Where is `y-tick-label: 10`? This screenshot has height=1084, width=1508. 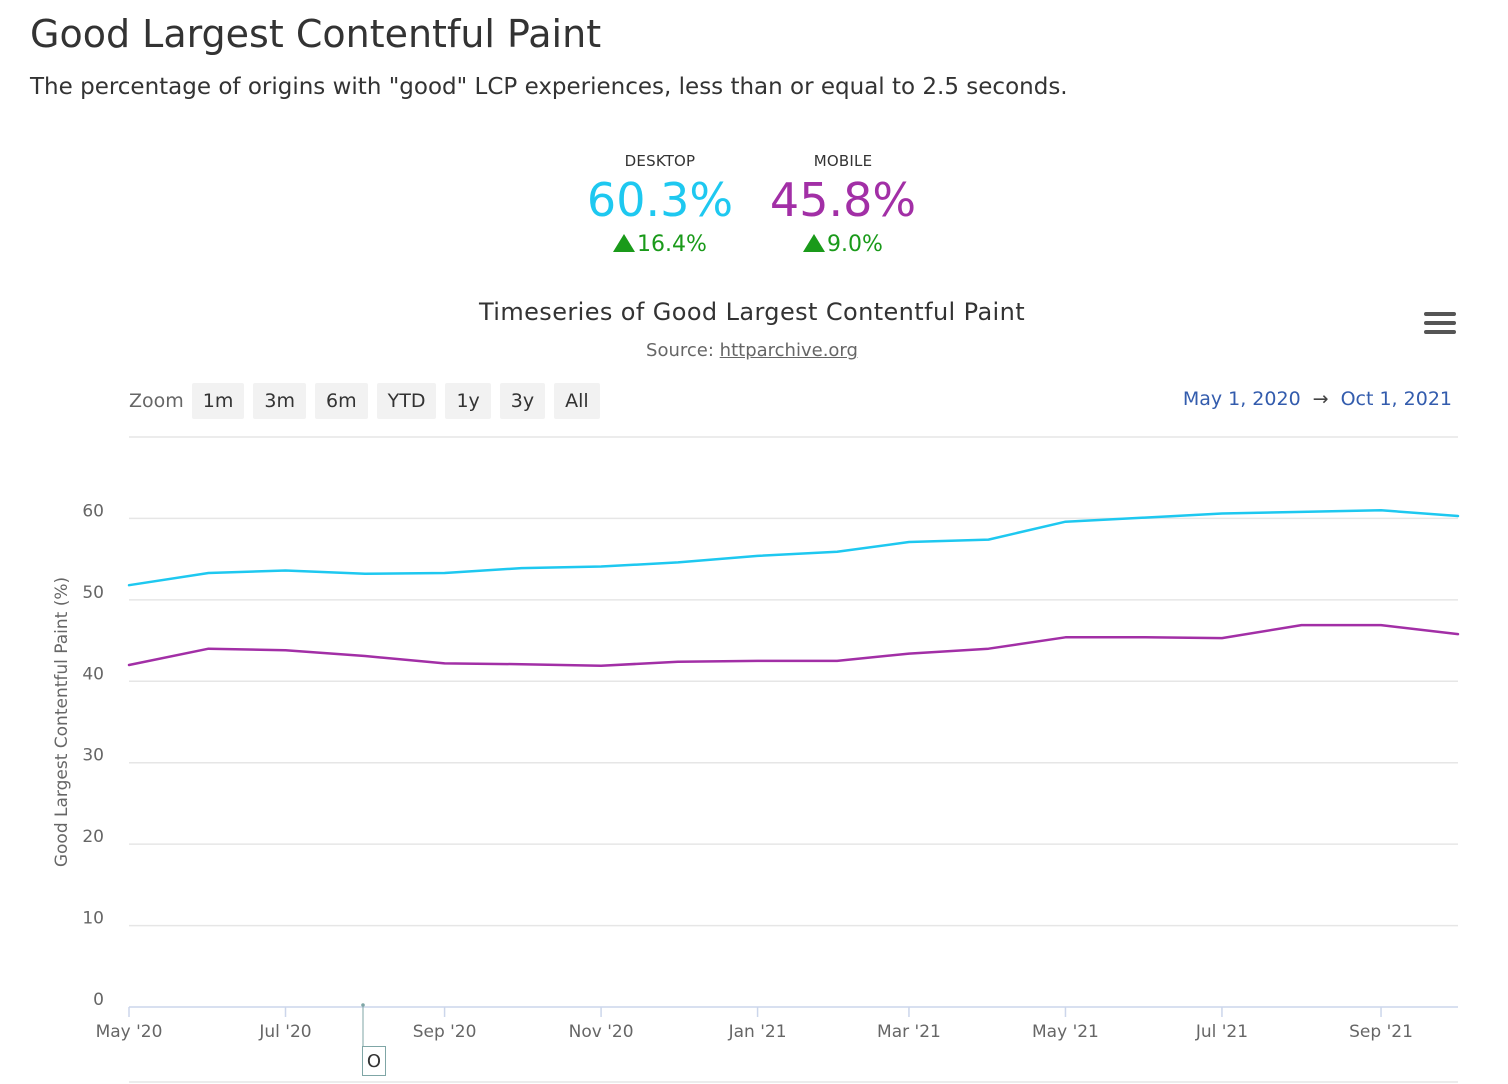
y-tick-label: 10 is located at coordinates (93, 919).